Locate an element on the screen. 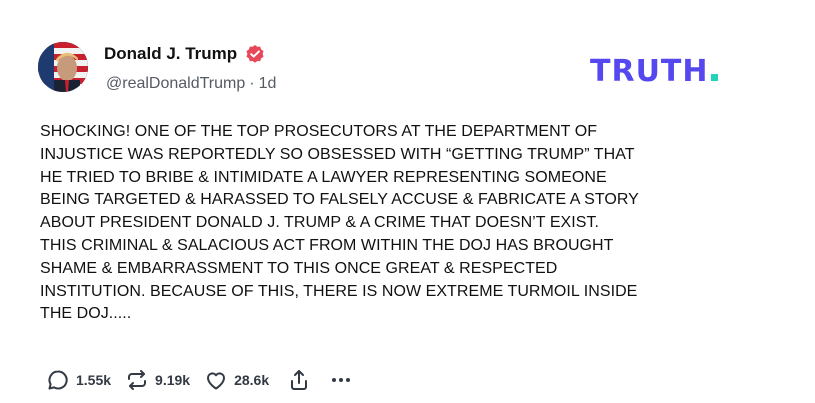 The width and height of the screenshot is (815, 403). reply-button: 1.55k is located at coordinates (78, 380).